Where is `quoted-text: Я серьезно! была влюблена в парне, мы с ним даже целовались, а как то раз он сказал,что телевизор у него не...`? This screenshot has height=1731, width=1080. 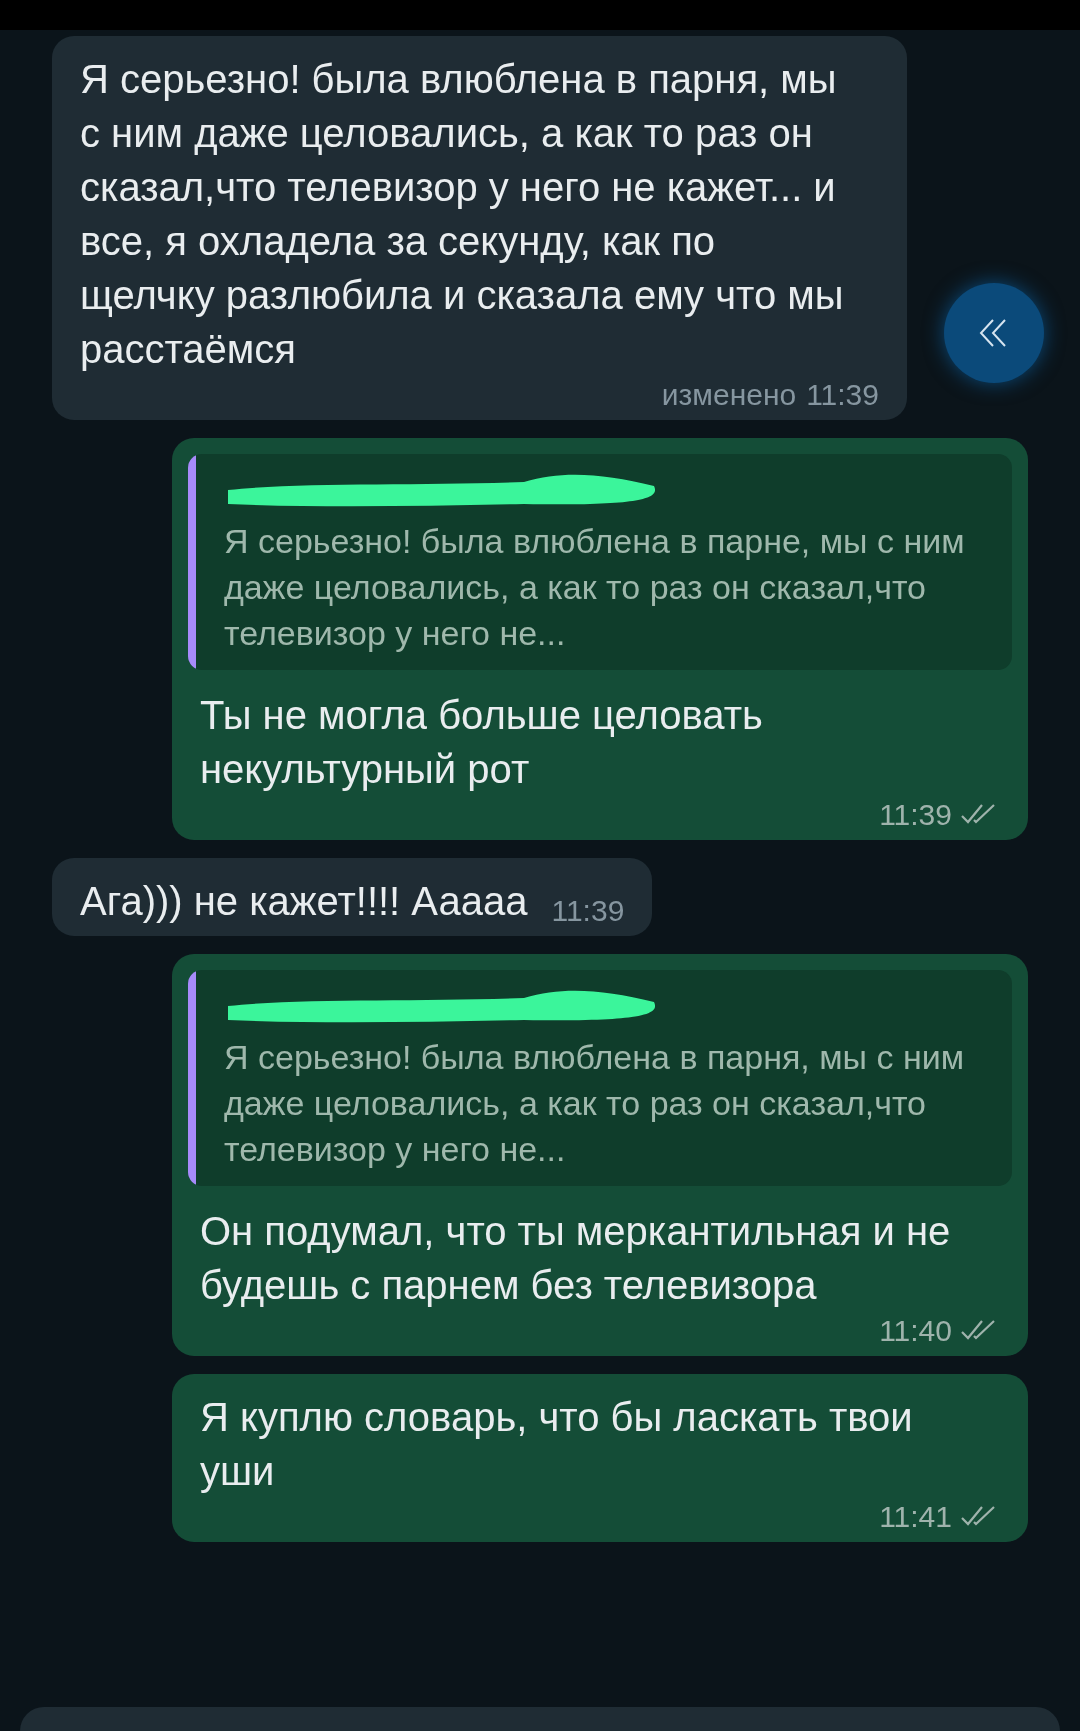
quoted-text: Я серьезно! была влюблена в парне, мы с ним даже целовались, а как то раз он сказал,что телевизор у него не... is located at coordinates (595, 587).